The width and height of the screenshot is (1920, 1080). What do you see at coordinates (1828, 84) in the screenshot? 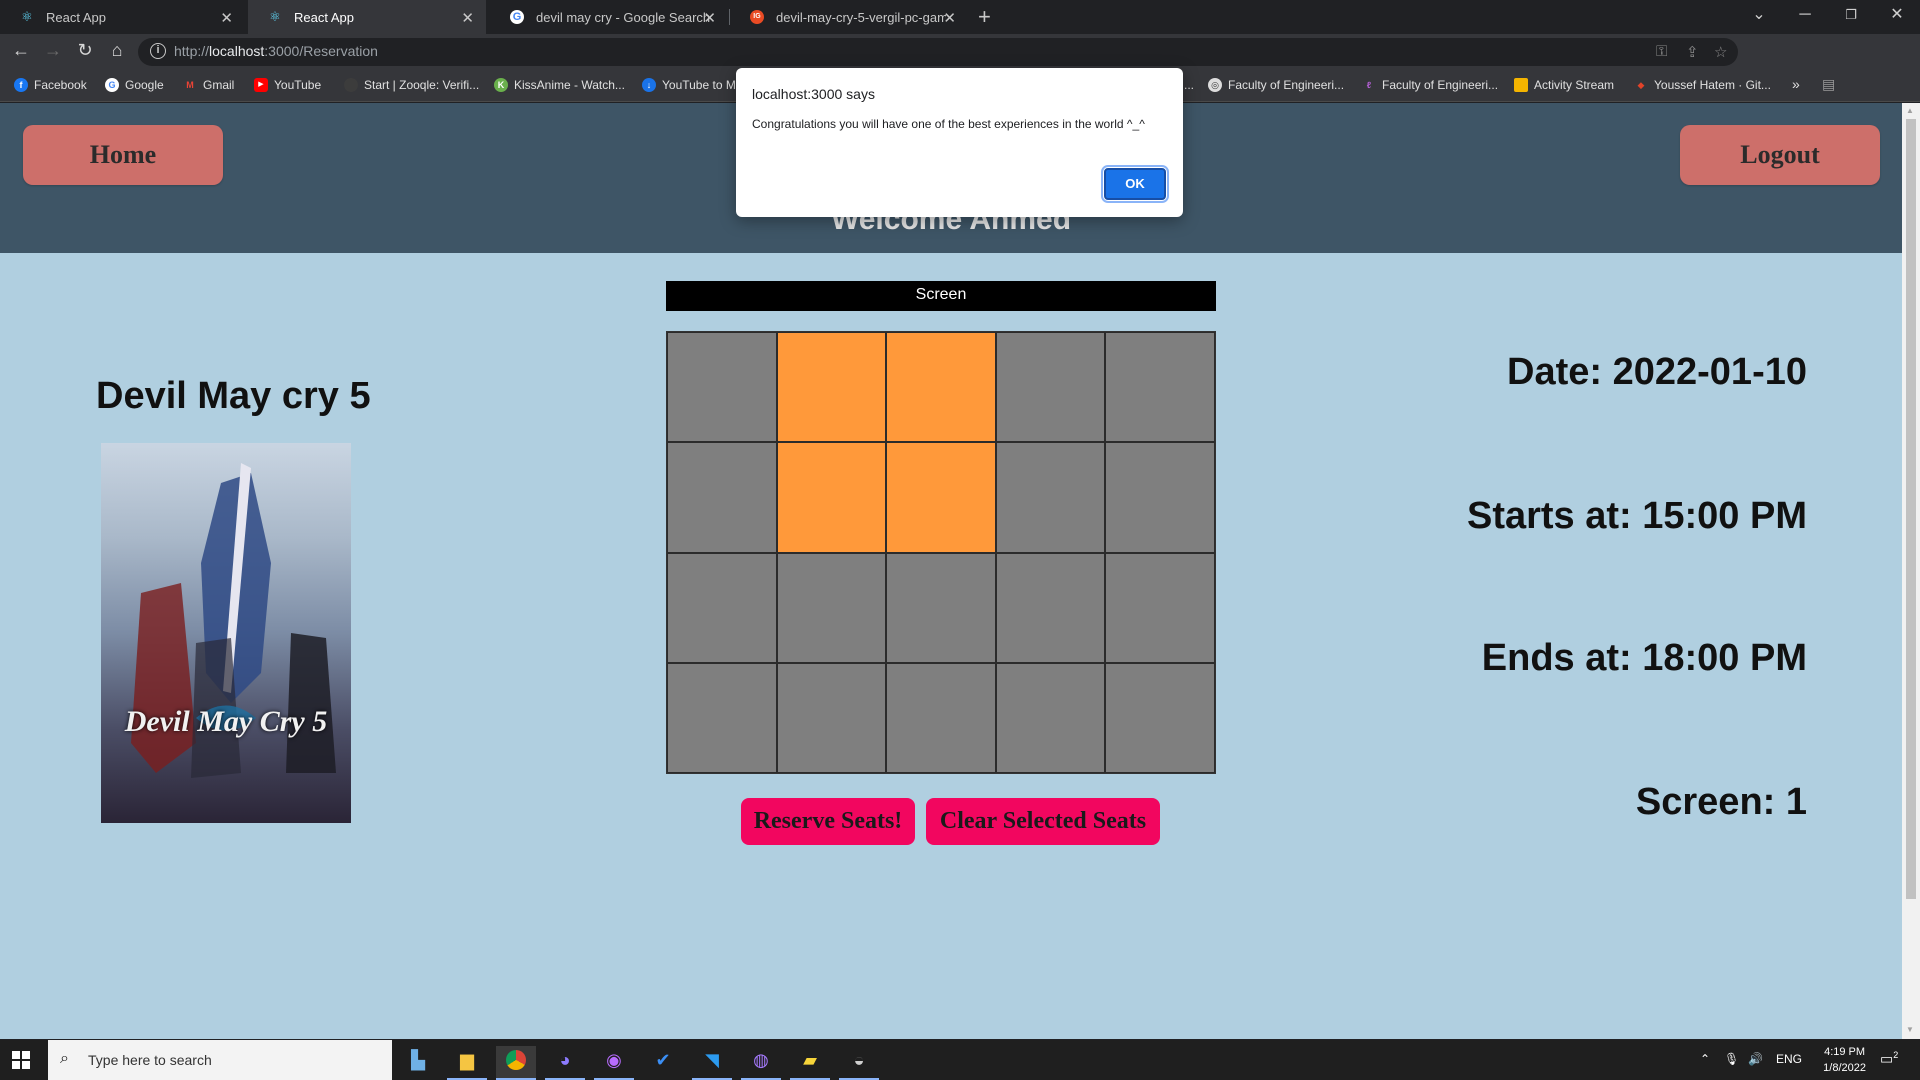
I see `reading-list-icon: ▤` at bounding box center [1828, 84].